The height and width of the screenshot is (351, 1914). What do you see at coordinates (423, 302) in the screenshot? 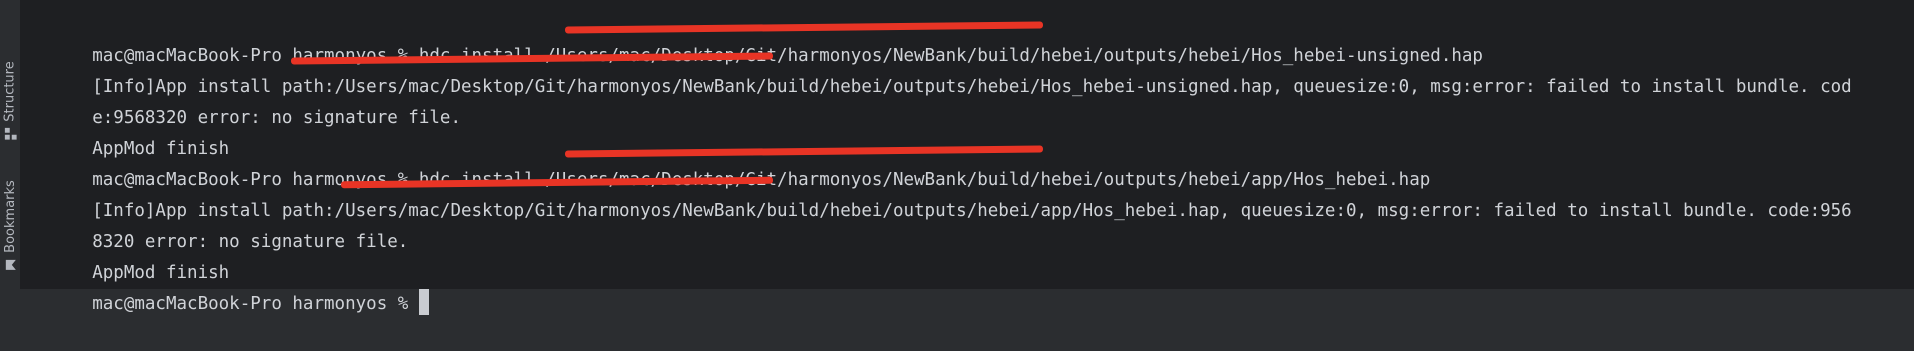
I see `text-cursor` at bounding box center [423, 302].